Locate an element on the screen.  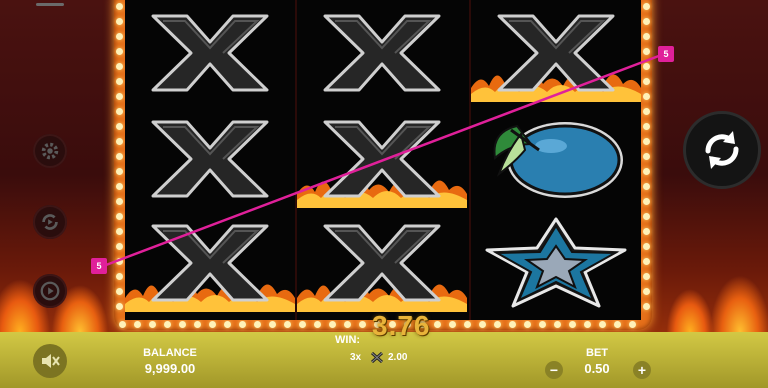
play-info-icon is located at coordinates (50, 291).